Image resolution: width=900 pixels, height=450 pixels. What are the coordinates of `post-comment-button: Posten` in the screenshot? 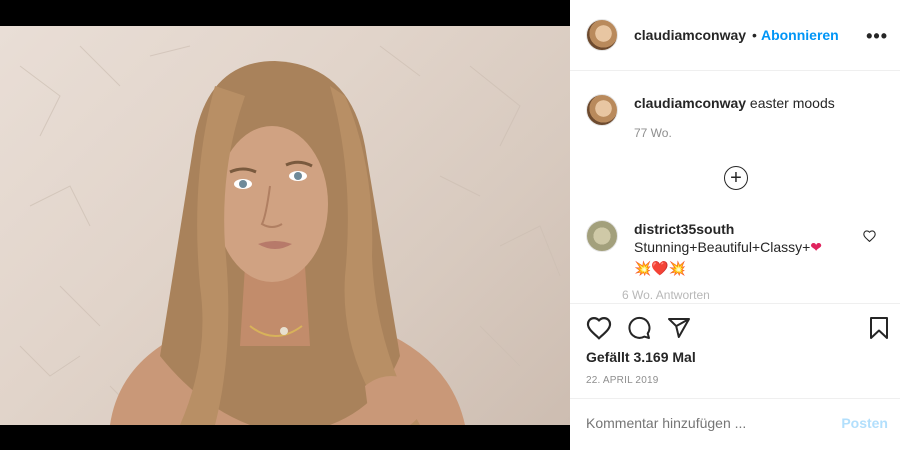 It's located at (864, 423).